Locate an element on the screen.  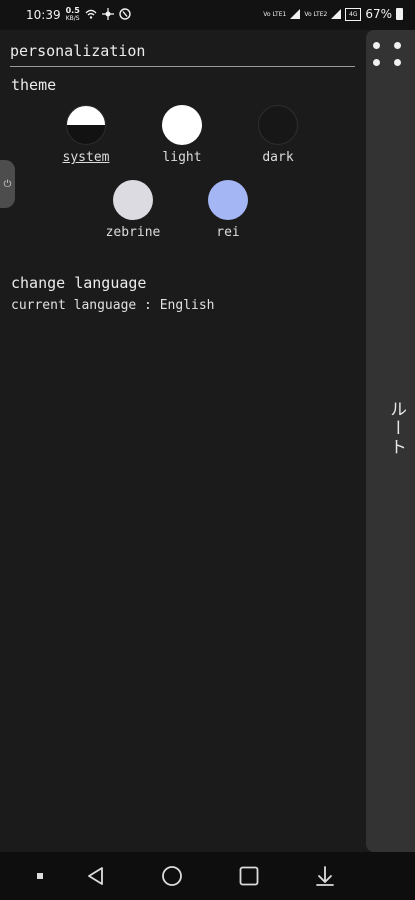
theme-swatch-rei is located at coordinates (228, 200).